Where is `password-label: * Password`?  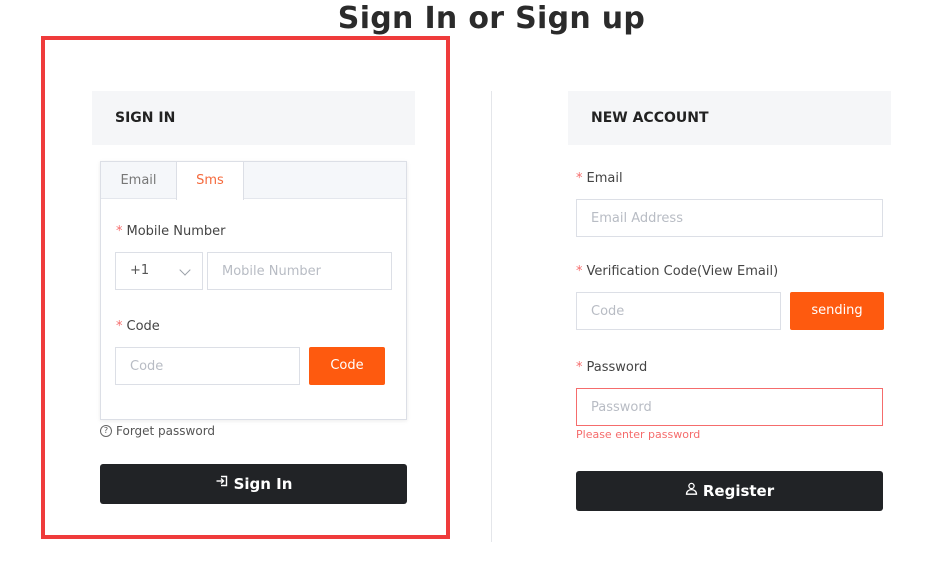 password-label: * Password is located at coordinates (612, 367).